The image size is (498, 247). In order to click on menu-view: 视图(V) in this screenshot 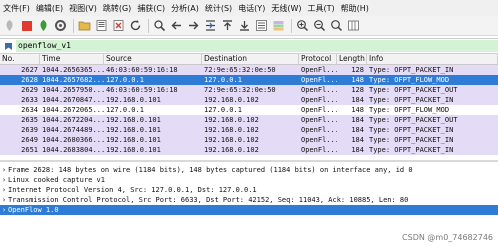, I will do `click(83, 8)`.